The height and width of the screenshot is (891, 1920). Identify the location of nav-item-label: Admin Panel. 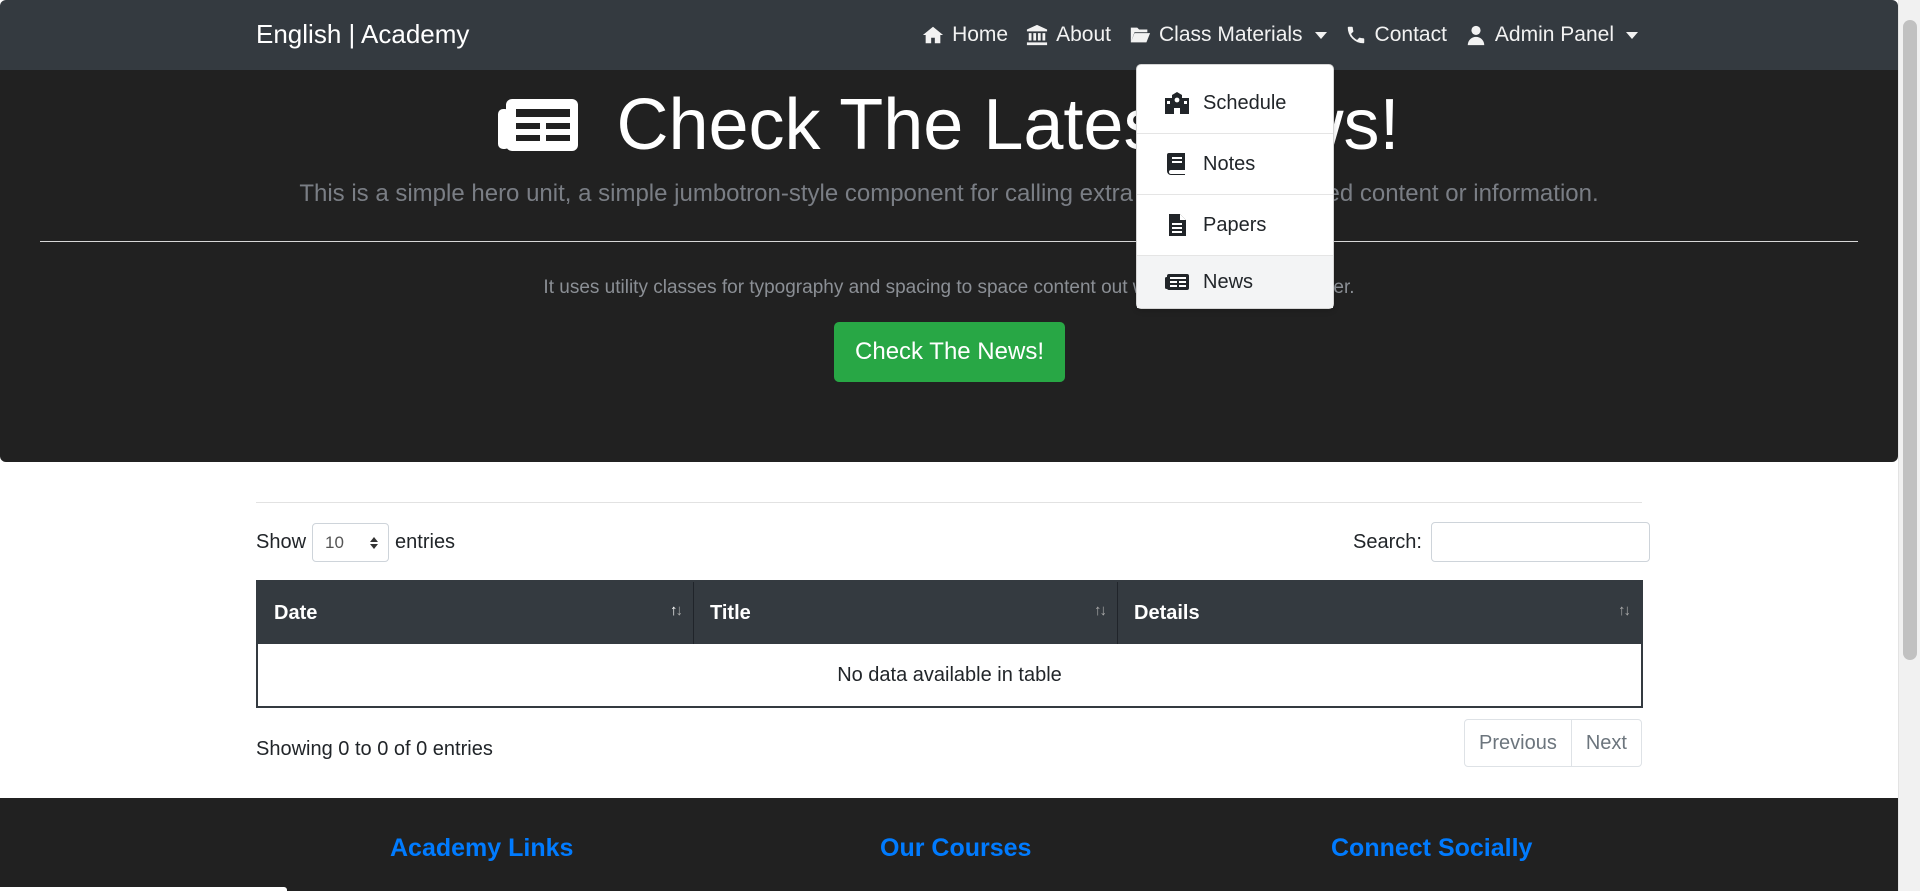
(1554, 34).